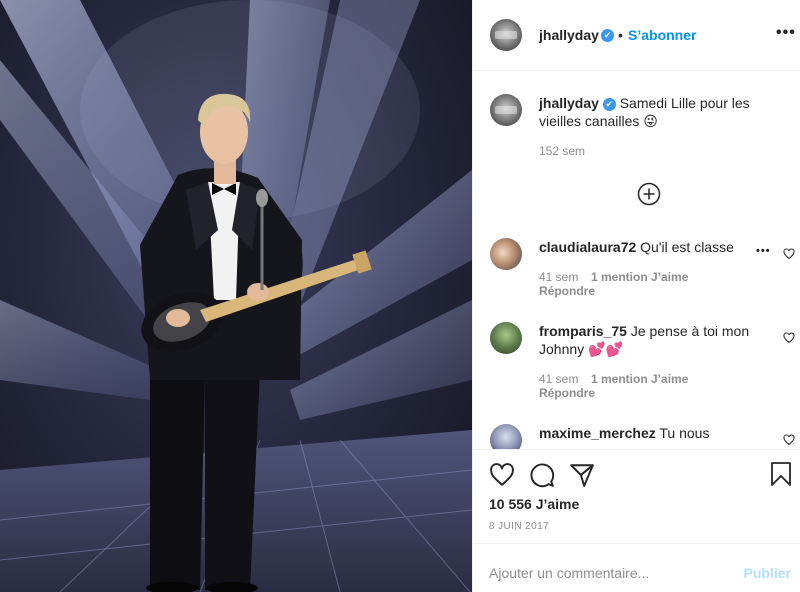  What do you see at coordinates (687, 247) in the screenshot?
I see `comment-body: Qu'il est classe` at bounding box center [687, 247].